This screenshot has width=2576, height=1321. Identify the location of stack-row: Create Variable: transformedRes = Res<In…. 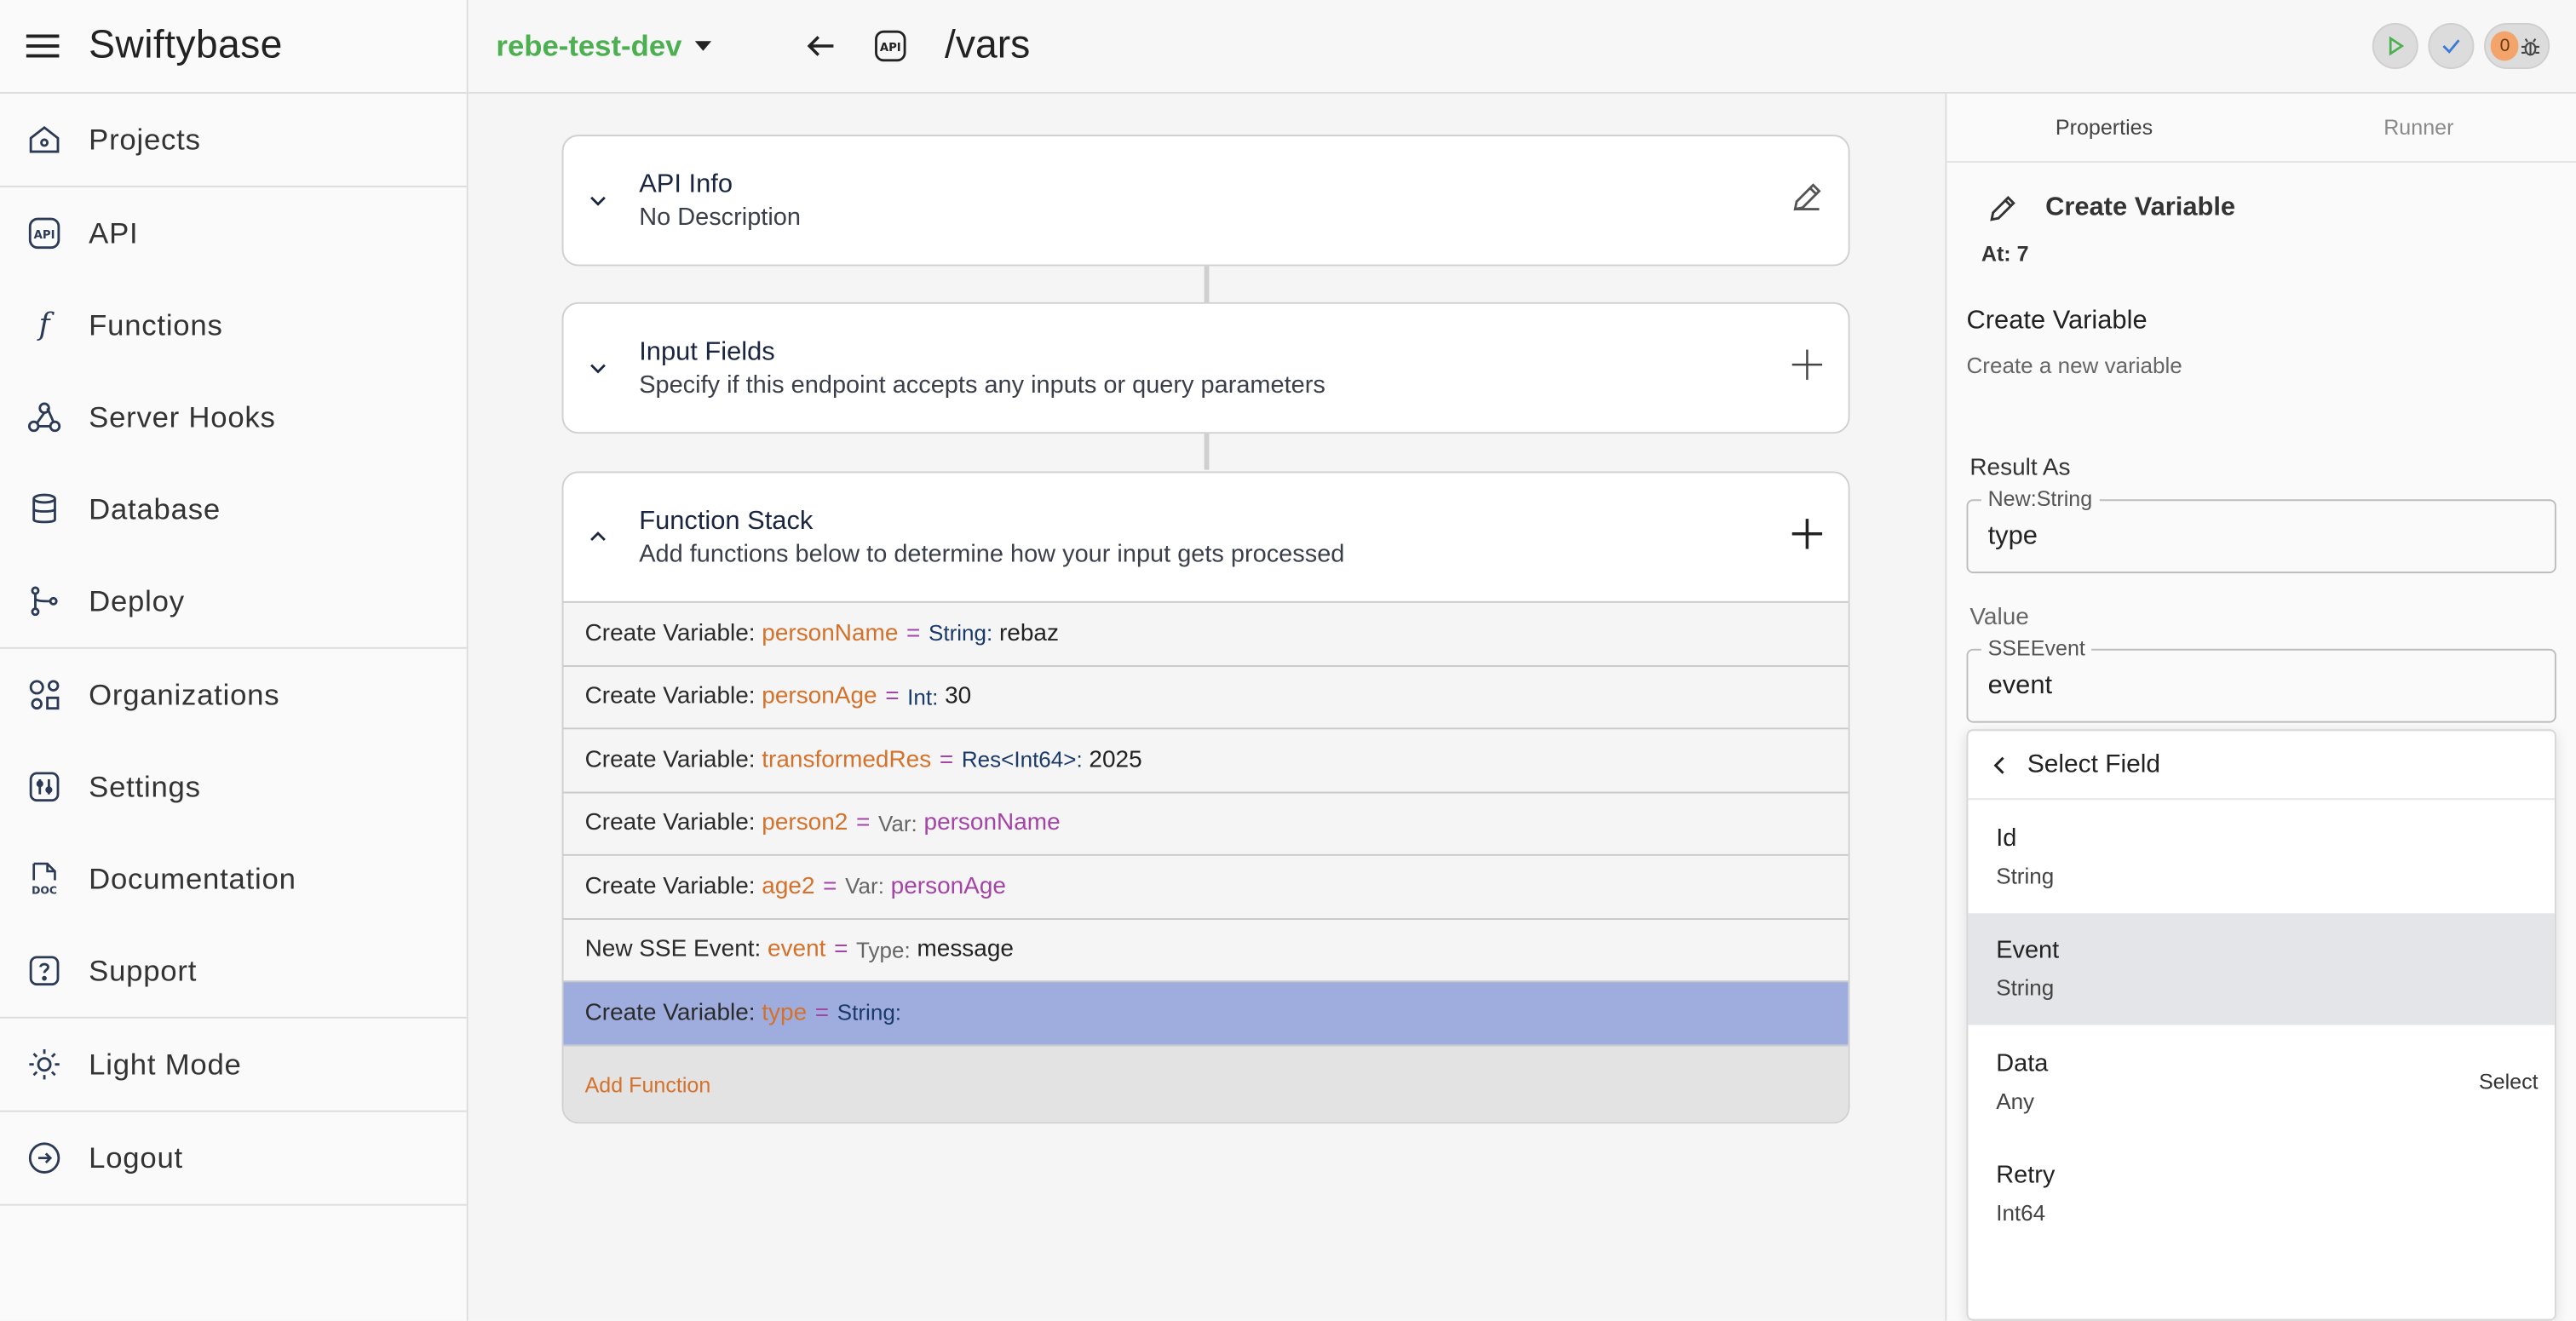
(1206, 759).